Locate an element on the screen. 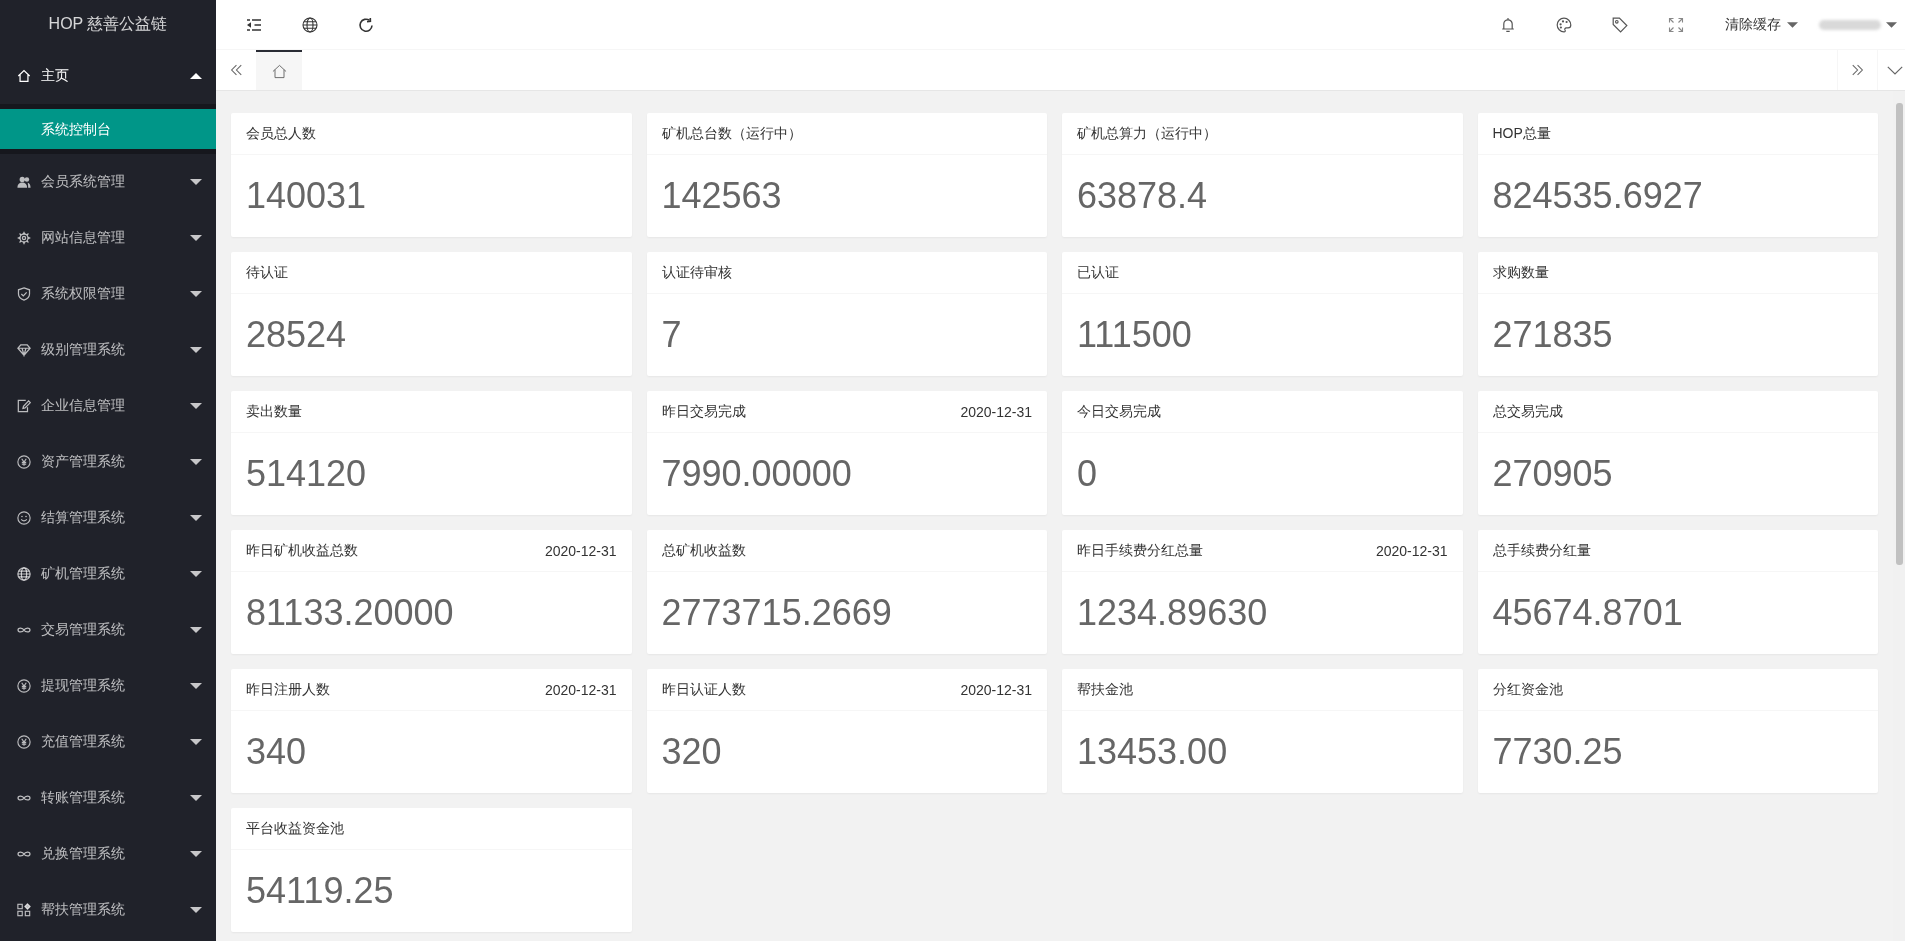 The width and height of the screenshot is (1905, 941). logo-title: HOP 慈善公益链 is located at coordinates (108, 23).